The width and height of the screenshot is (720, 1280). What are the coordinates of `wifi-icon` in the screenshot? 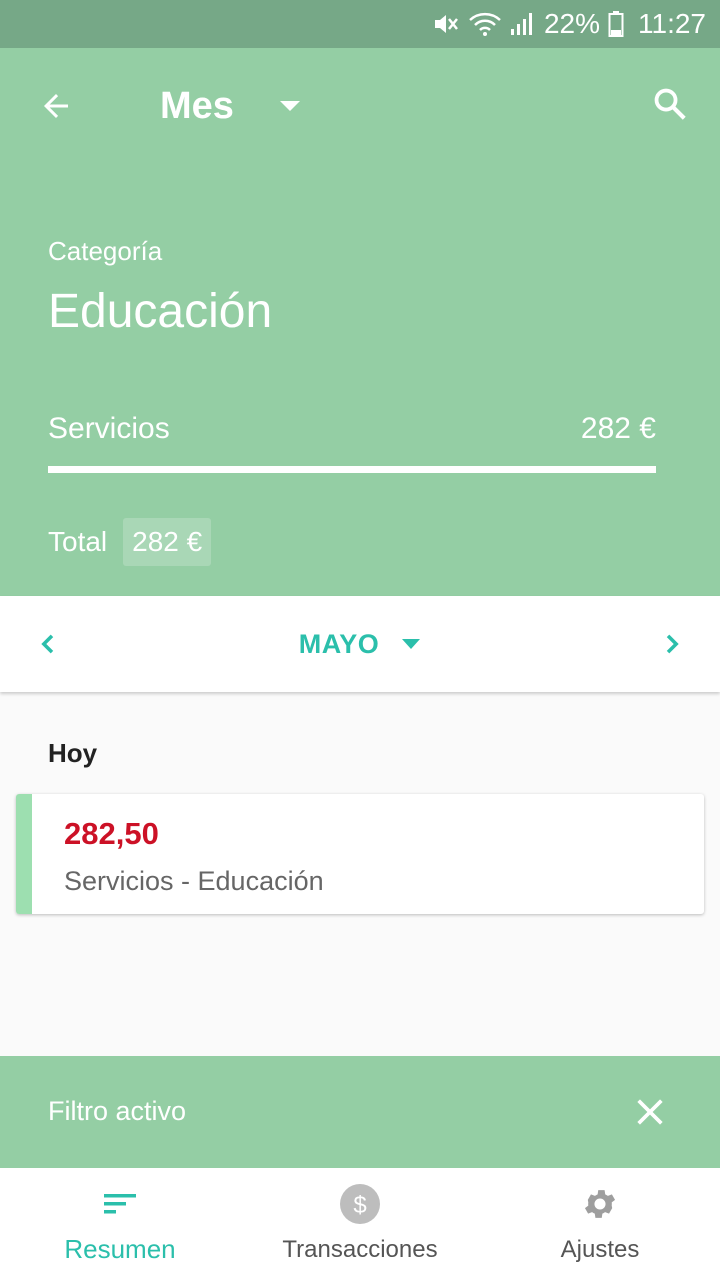 It's located at (485, 24).